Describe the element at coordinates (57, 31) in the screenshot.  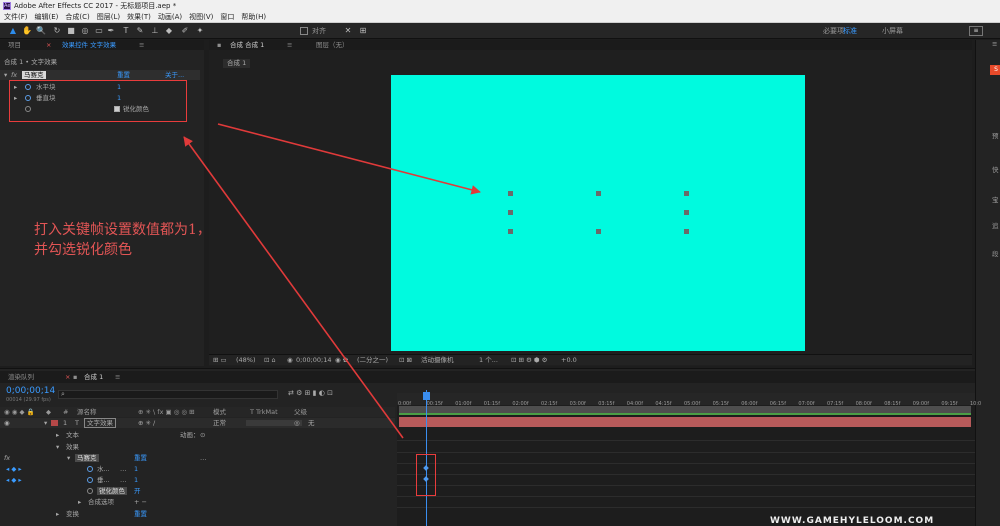
I see `rotate-tool-icon: ↻` at that location.